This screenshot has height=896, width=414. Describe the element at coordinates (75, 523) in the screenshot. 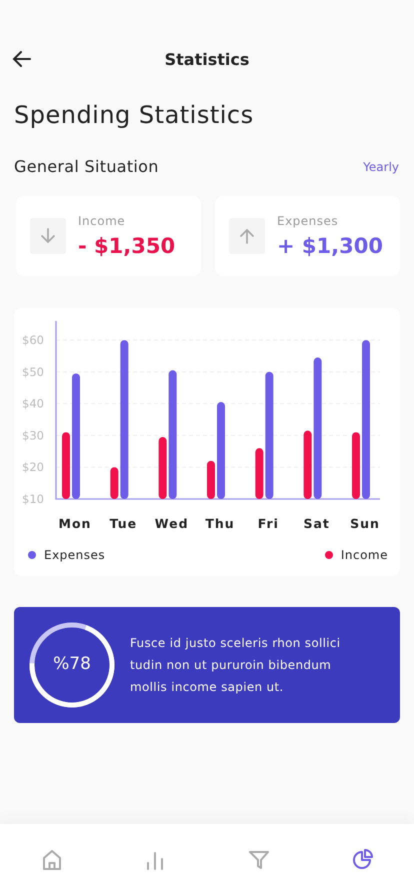

I see `x-axis-label: Mon` at that location.